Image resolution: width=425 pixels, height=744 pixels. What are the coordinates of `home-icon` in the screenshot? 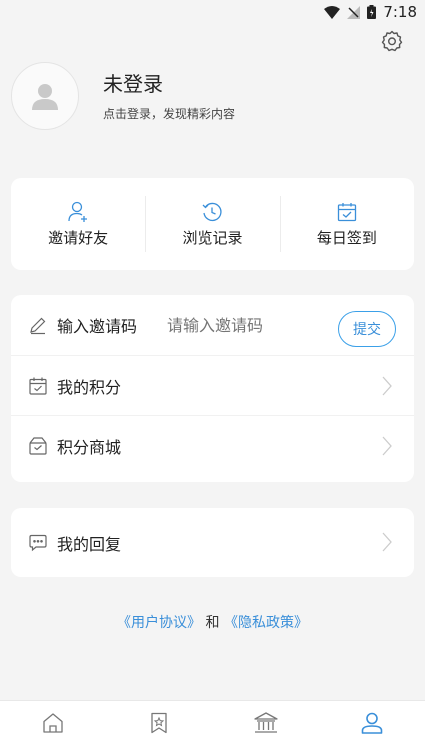 It's located at (53, 722).